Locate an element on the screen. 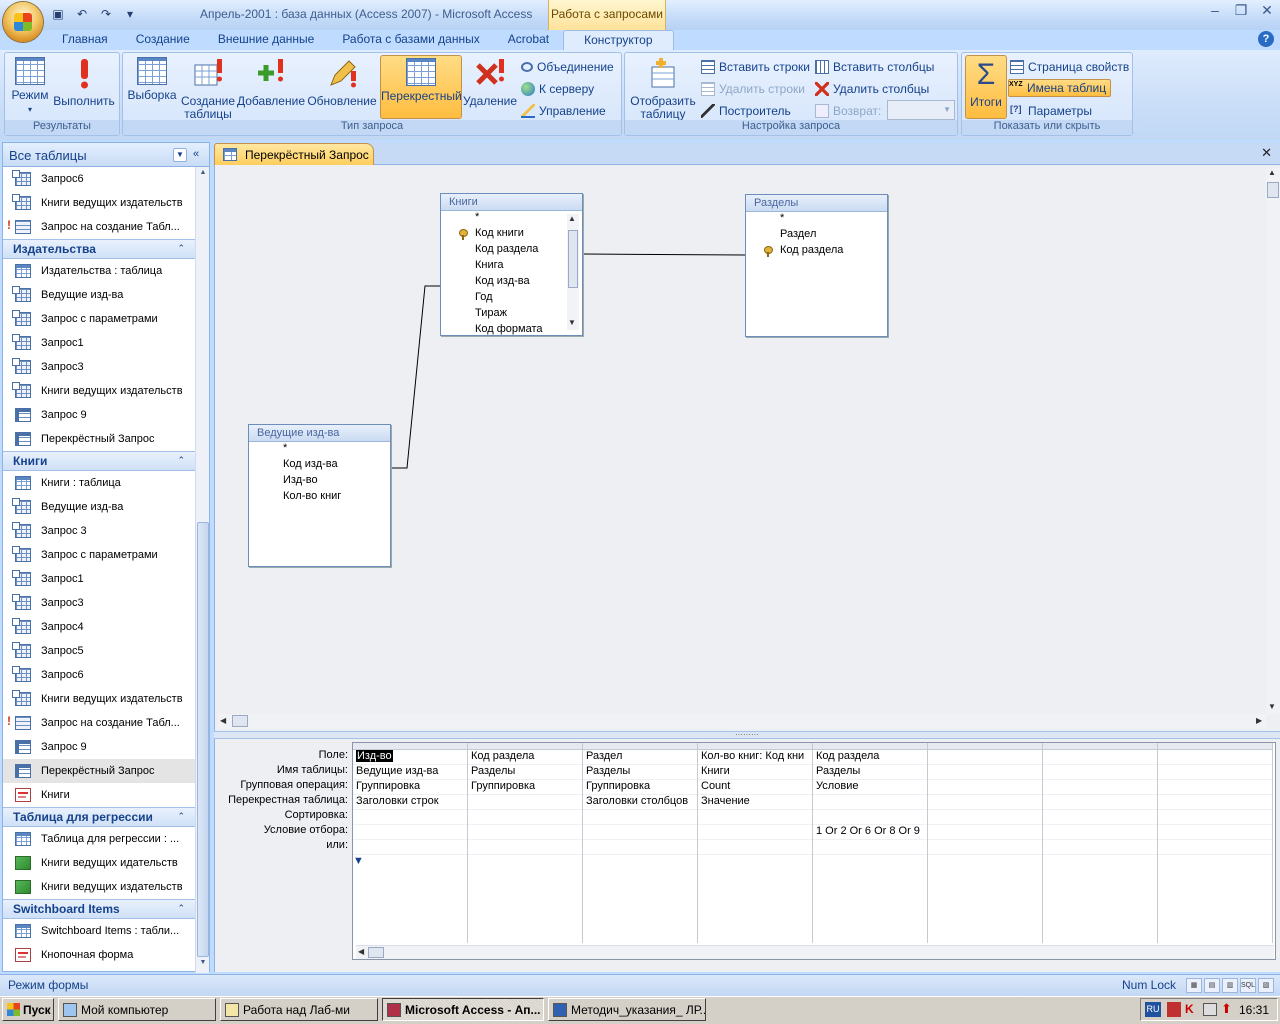 The width and height of the screenshot is (1280, 1024). tray-arrow-icon: ⬆ is located at coordinates (1226, 1009).